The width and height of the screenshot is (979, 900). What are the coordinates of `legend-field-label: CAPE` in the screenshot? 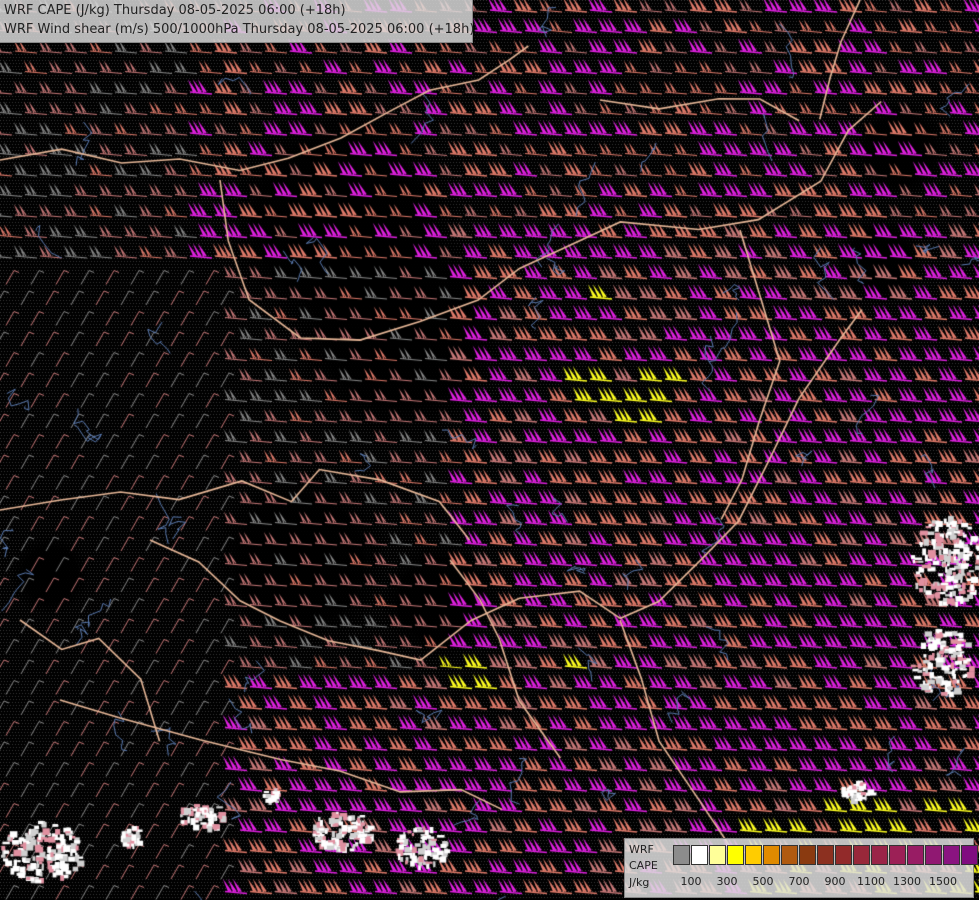 It's located at (643, 865).